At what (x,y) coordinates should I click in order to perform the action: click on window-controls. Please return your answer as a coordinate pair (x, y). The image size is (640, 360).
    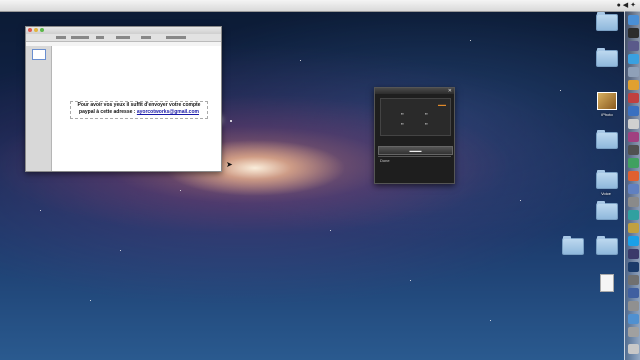
    Looking at the image, I should click on (36, 30).